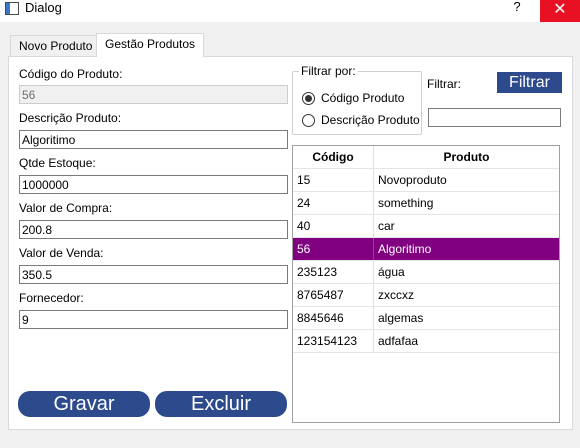  What do you see at coordinates (405, 249) in the screenshot?
I see `cell-produto: Algoritimo` at bounding box center [405, 249].